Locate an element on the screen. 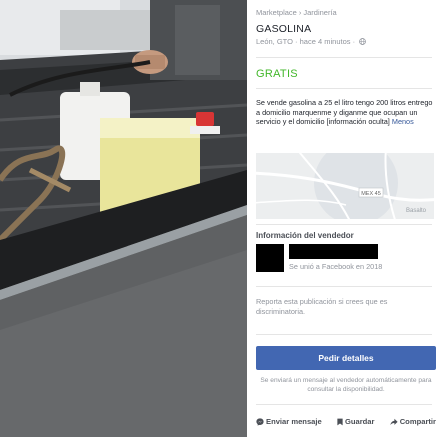 The height and width of the screenshot is (437, 441). breadcrumb-category: Jardinería is located at coordinates (319, 12).